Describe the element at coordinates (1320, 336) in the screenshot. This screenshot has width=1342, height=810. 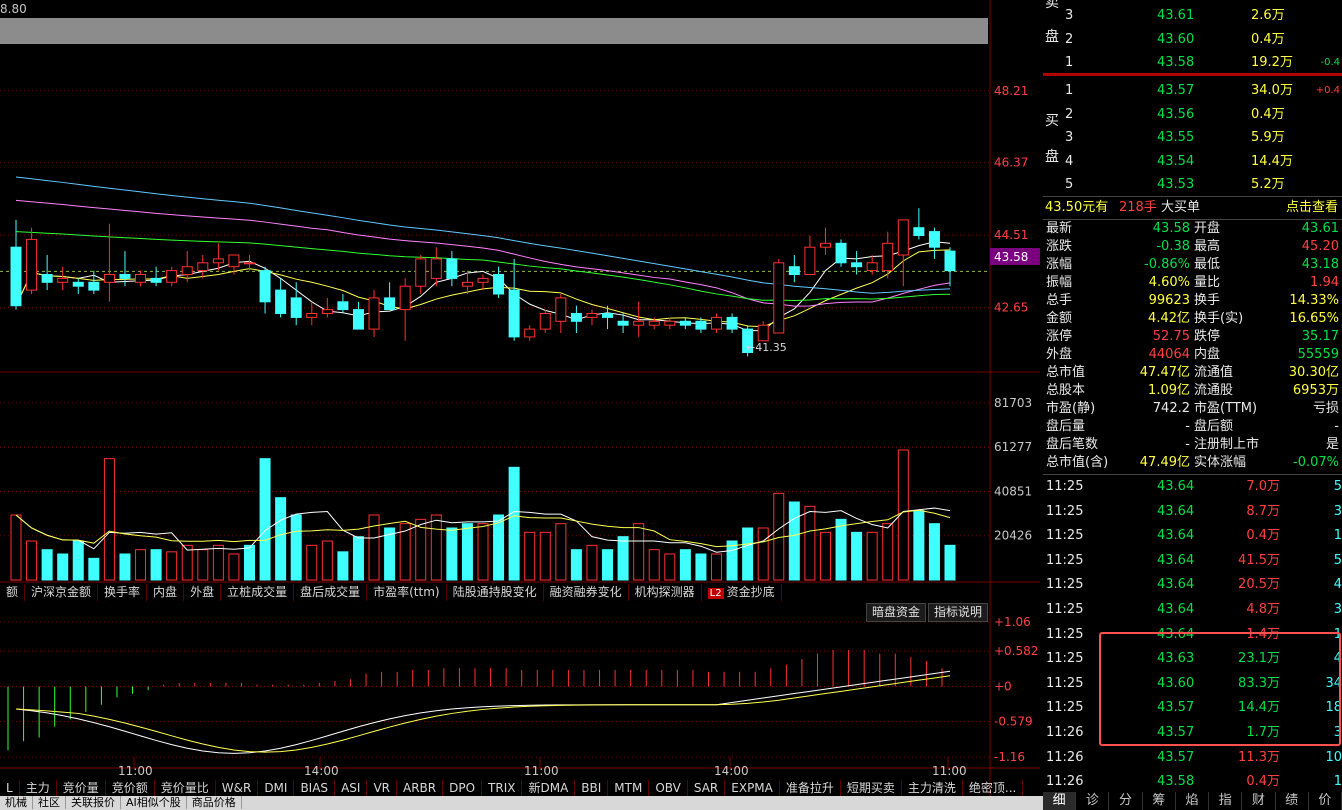
I see `stat-value: 35.17` at that location.